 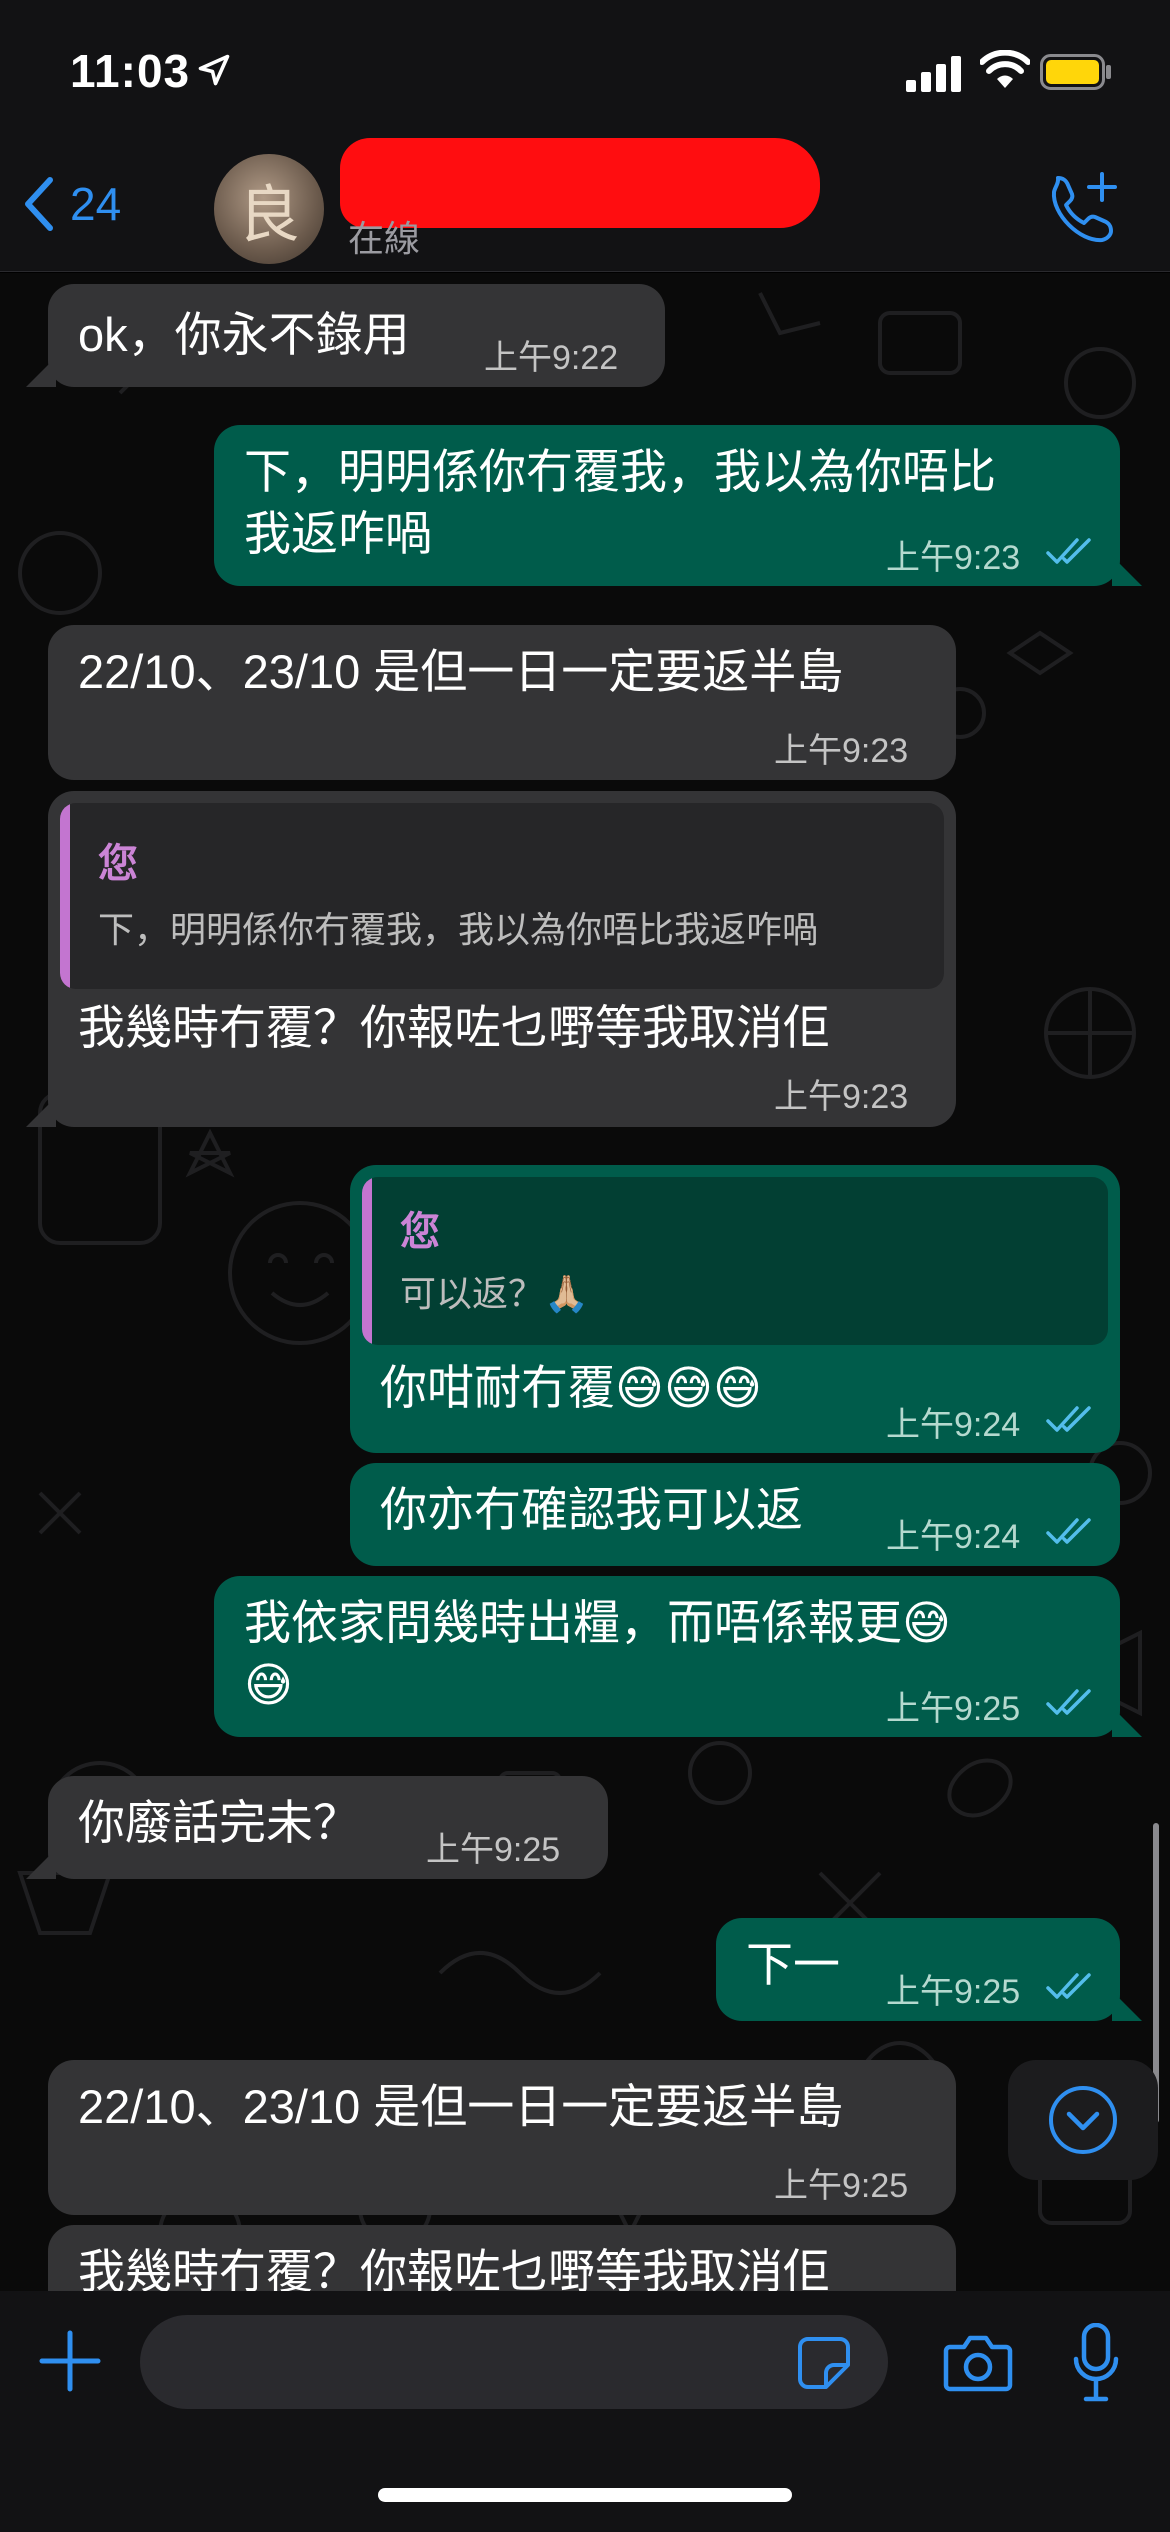 I want to click on status-time: 11:03, so click(x=130, y=71).